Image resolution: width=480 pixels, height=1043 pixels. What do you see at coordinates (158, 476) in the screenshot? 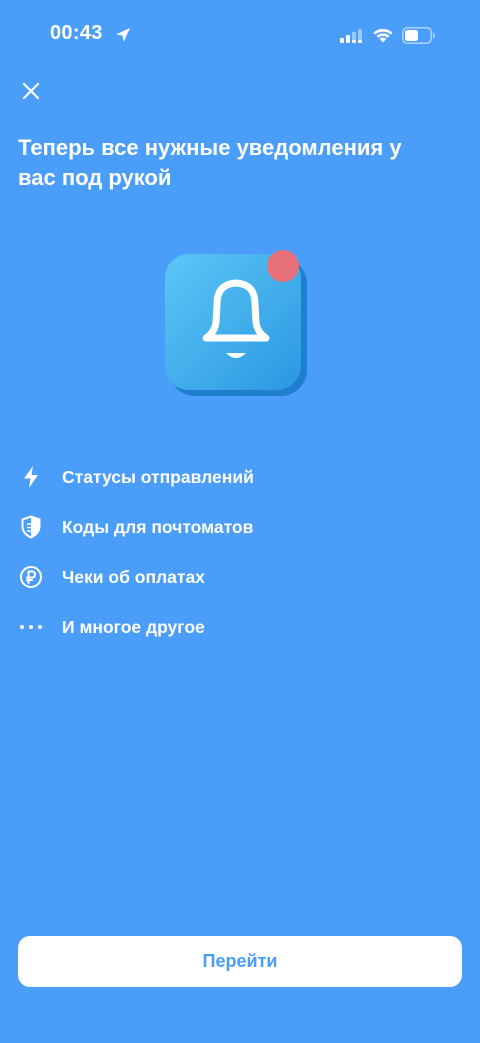
I see `feature-label: Статусы отправлений` at bounding box center [158, 476].